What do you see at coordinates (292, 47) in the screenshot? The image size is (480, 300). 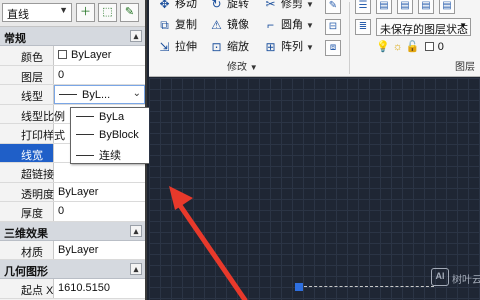 I see `button-label: 阵列` at bounding box center [292, 47].